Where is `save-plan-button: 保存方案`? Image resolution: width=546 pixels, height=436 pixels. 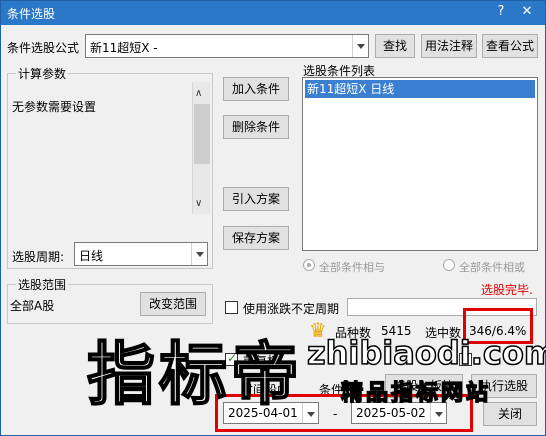 save-plan-button: 保存方案 is located at coordinates (256, 238).